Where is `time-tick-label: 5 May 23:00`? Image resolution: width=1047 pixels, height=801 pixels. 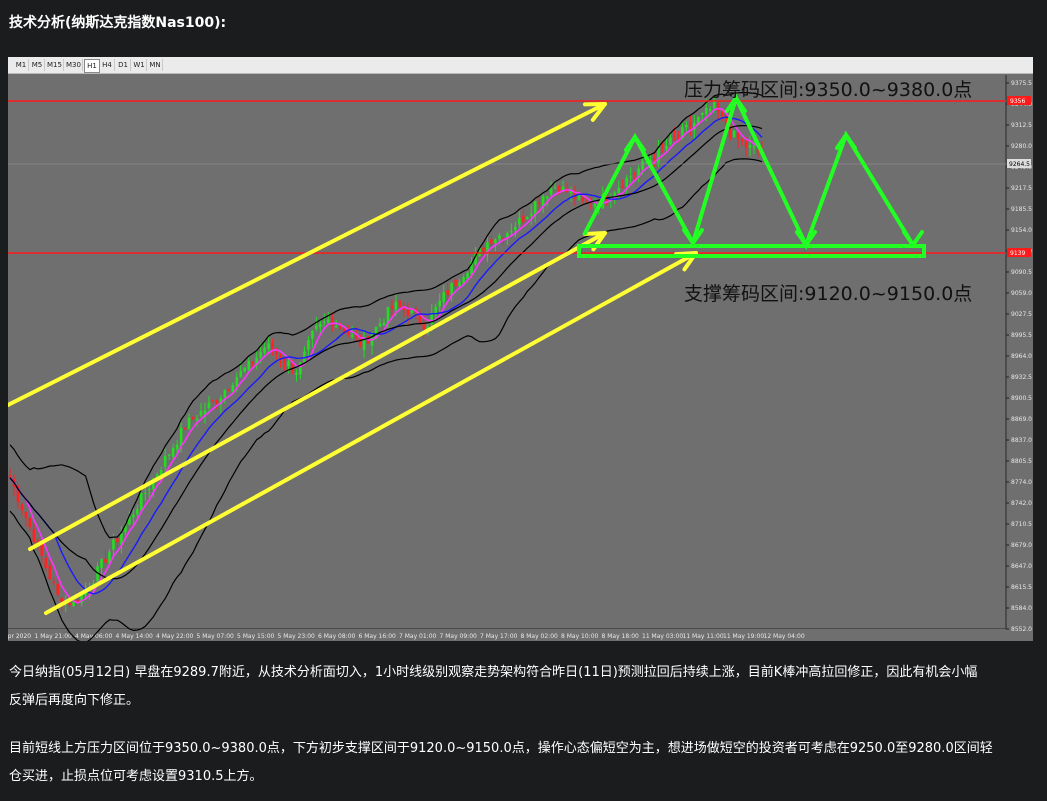 time-tick-label: 5 May 23:00 is located at coordinates (297, 636).